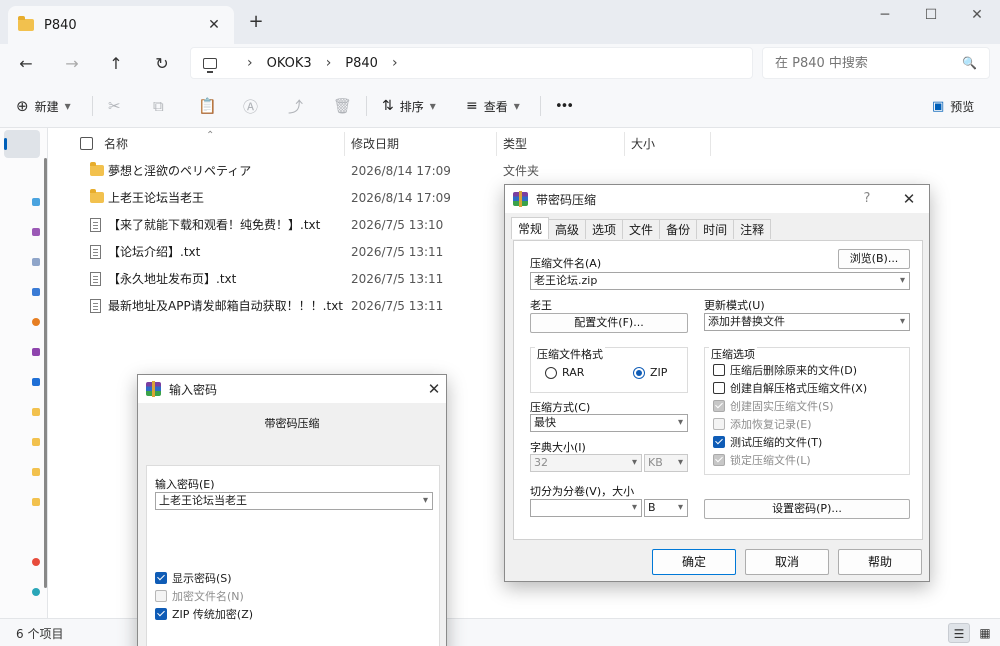  Describe the element at coordinates (867, 199) in the screenshot. I see `help-icon: ?` at that location.